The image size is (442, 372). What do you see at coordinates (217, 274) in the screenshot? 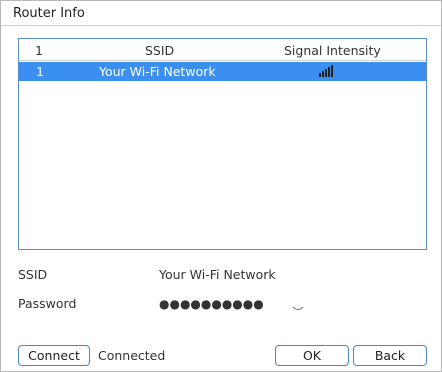
I see `ssid-value: Your Wi-Fi Network` at bounding box center [217, 274].